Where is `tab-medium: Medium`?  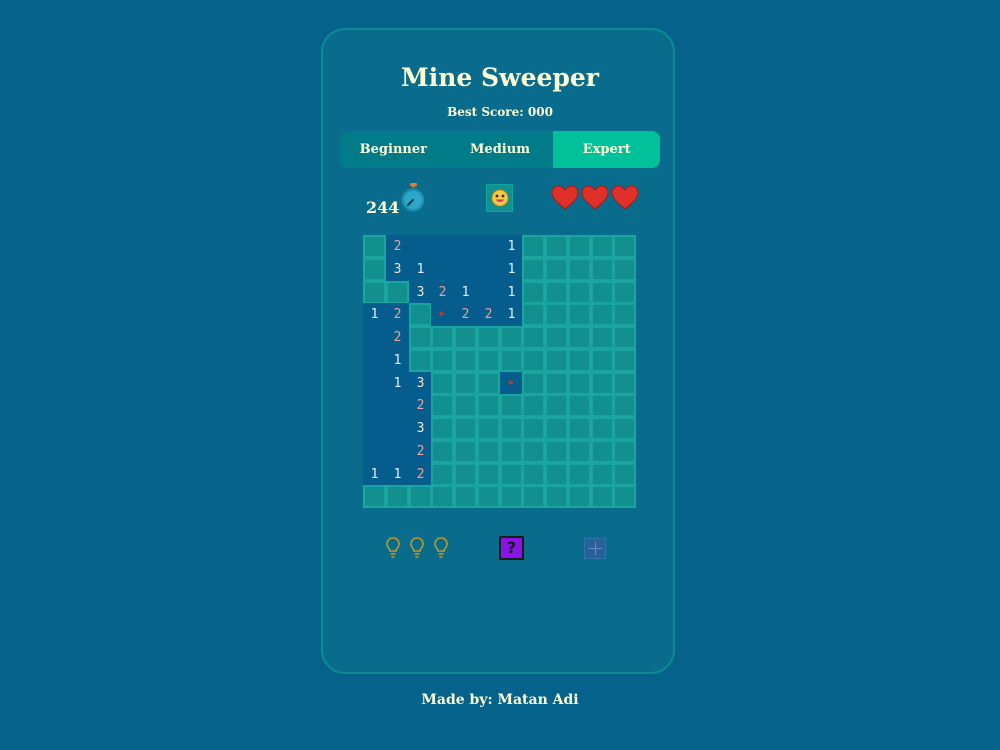 tab-medium: Medium is located at coordinates (500, 149).